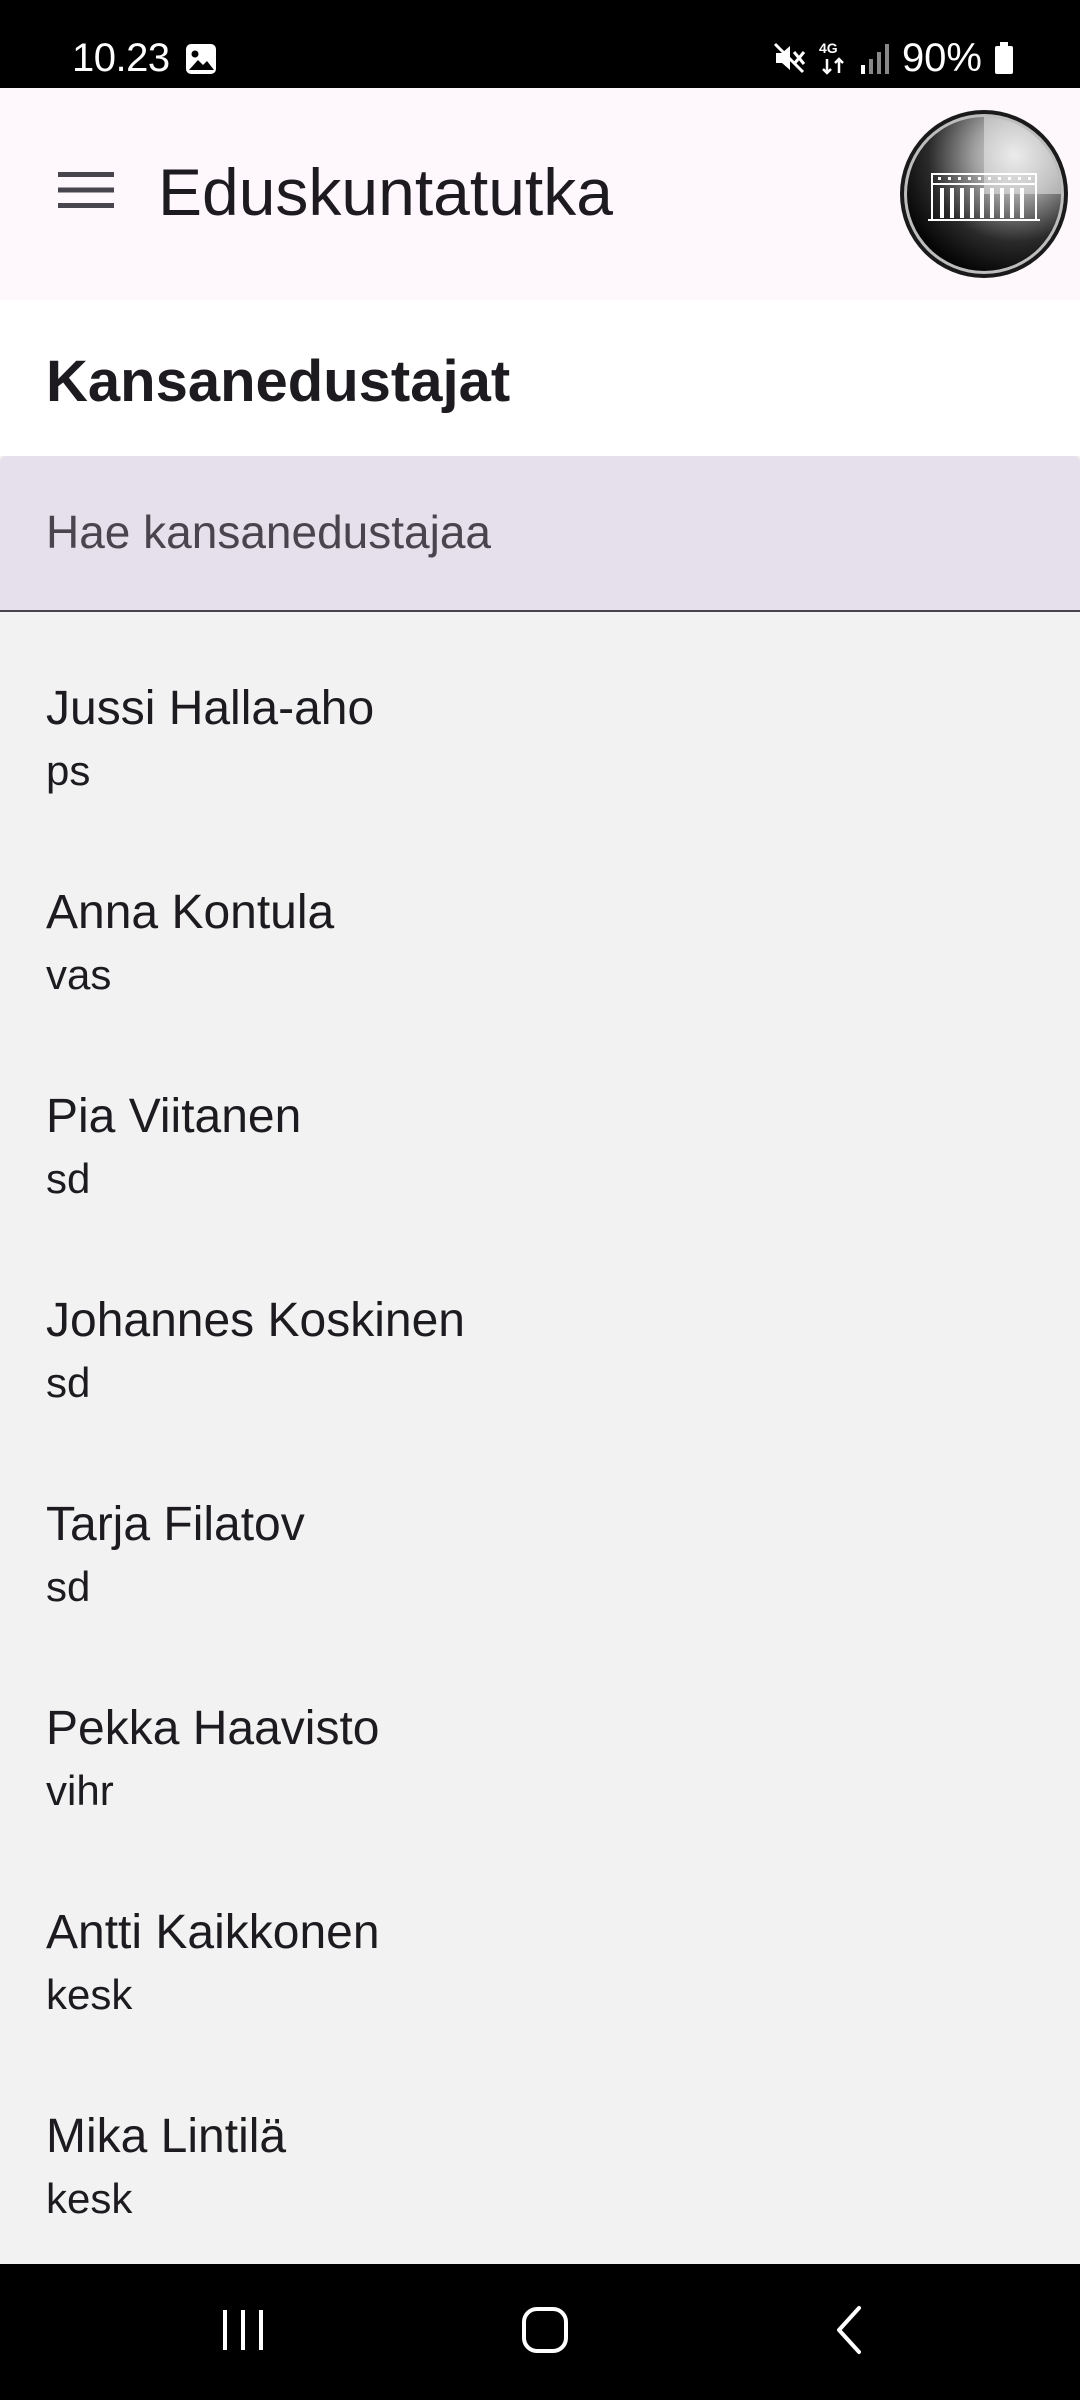  Describe the element at coordinates (79, 974) in the screenshot. I see `member-party: vas` at that location.